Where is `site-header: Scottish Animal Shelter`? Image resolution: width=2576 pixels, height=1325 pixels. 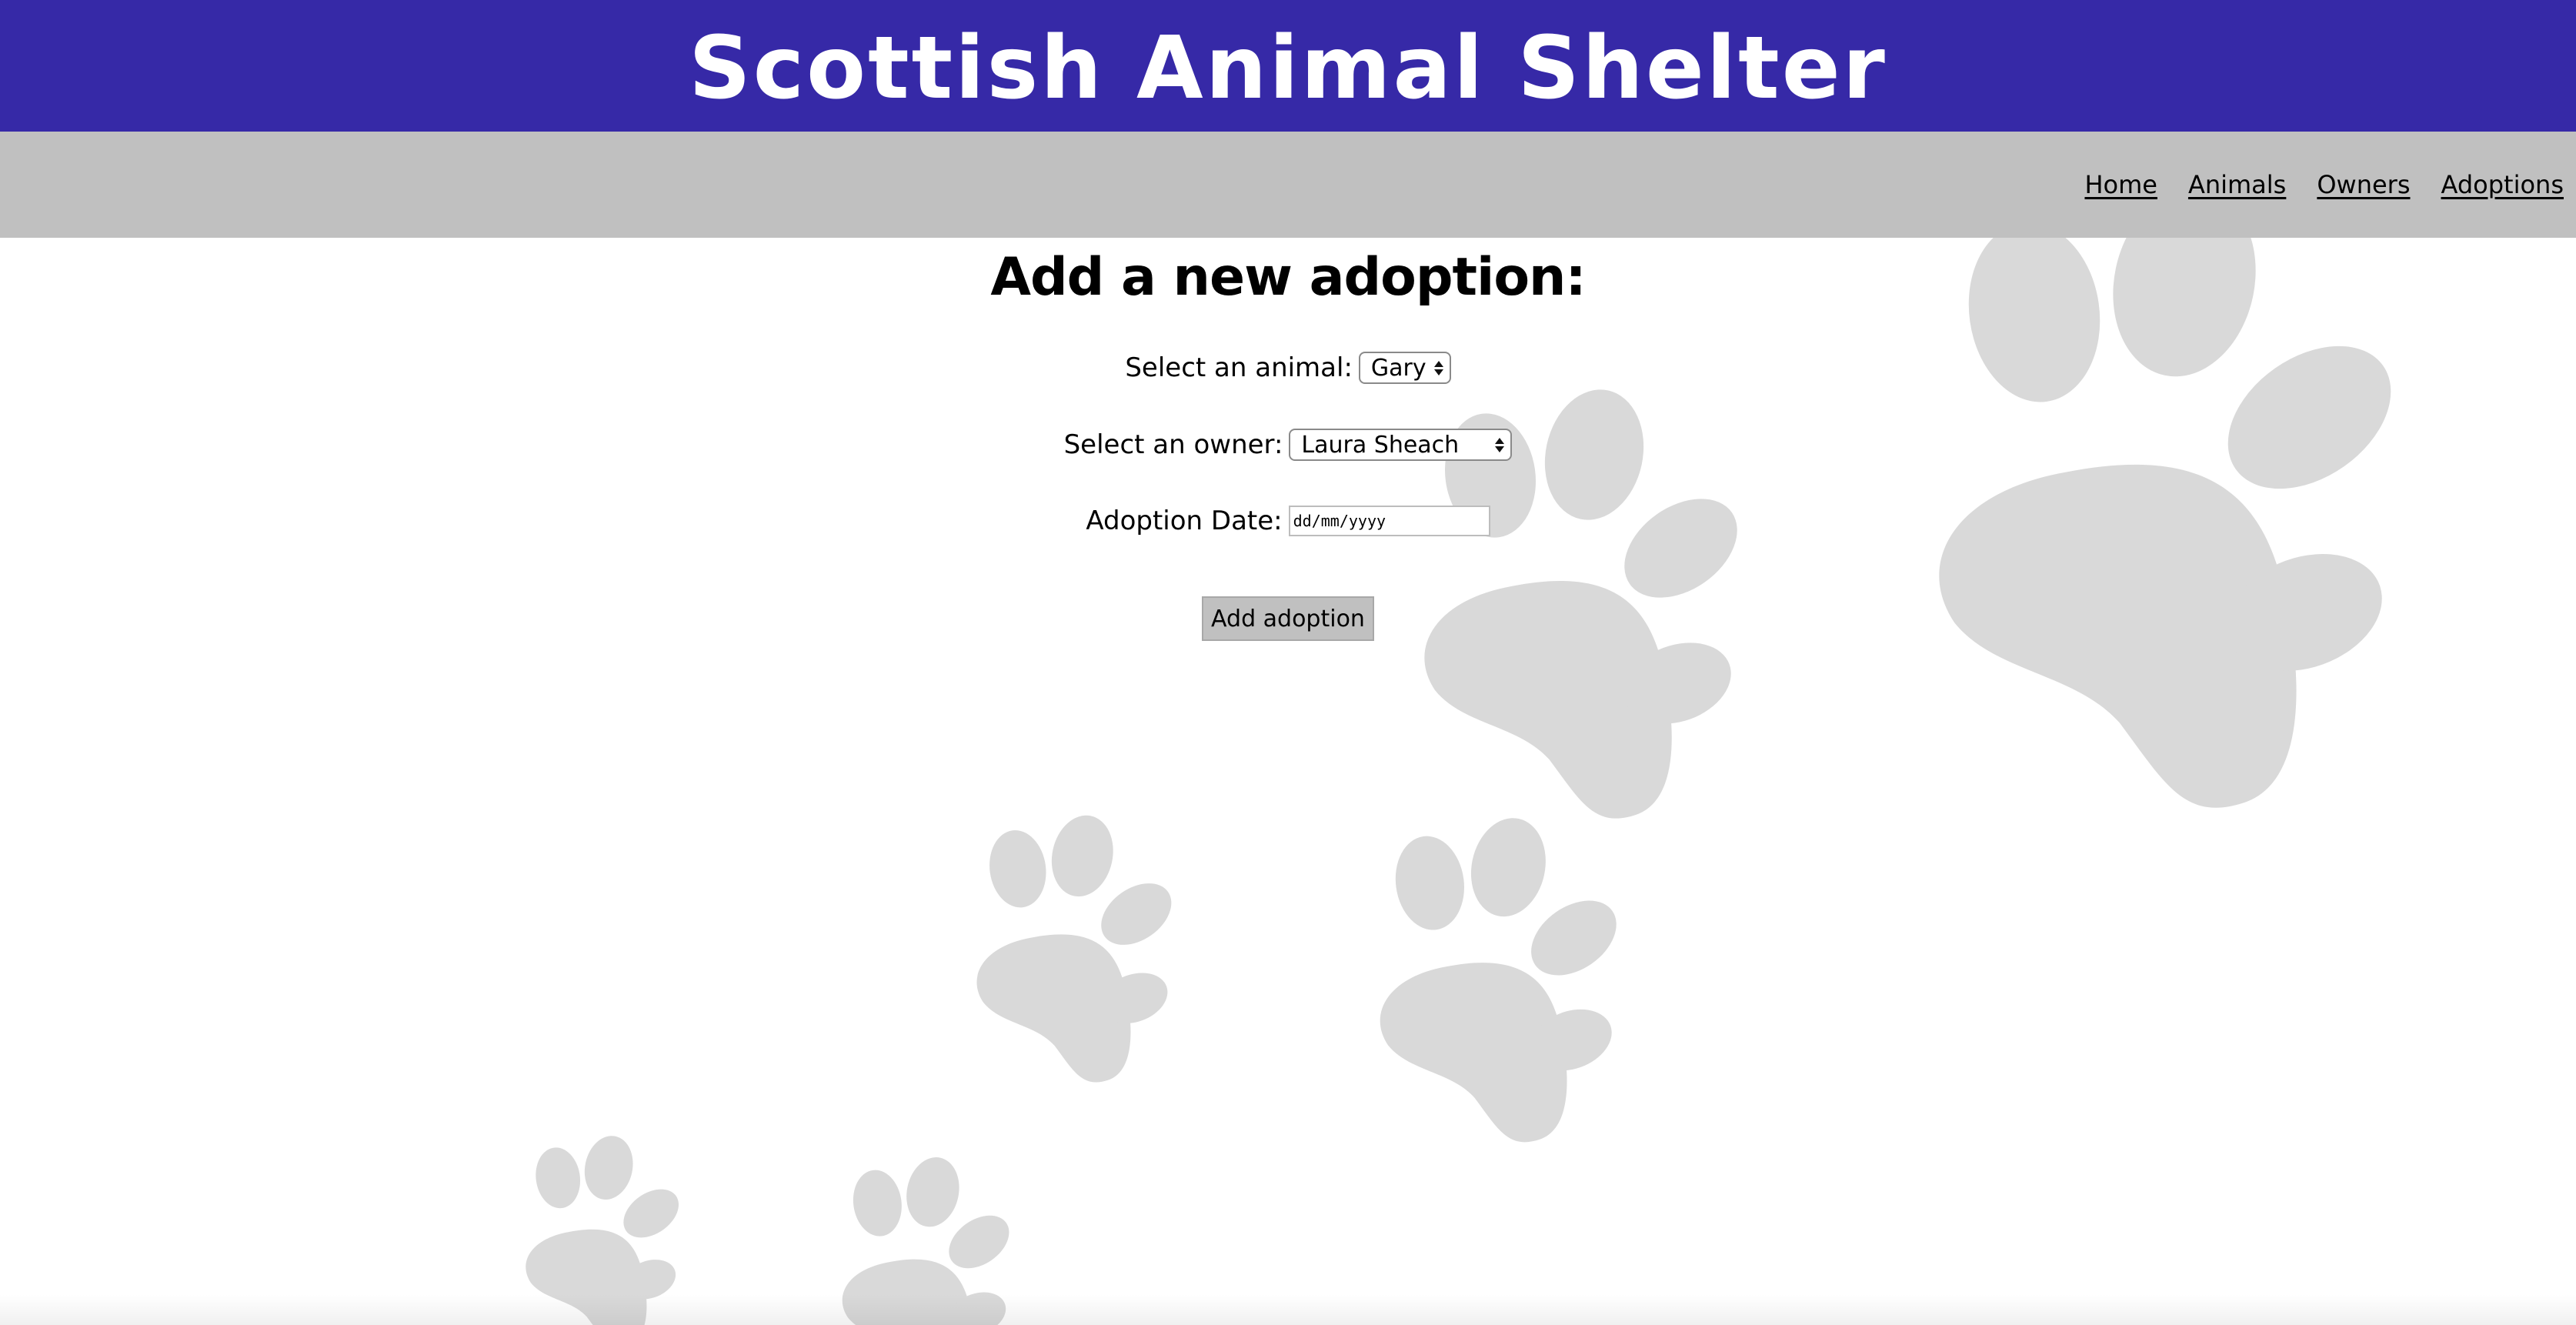
site-header: Scottish Animal Shelter is located at coordinates (1288, 66).